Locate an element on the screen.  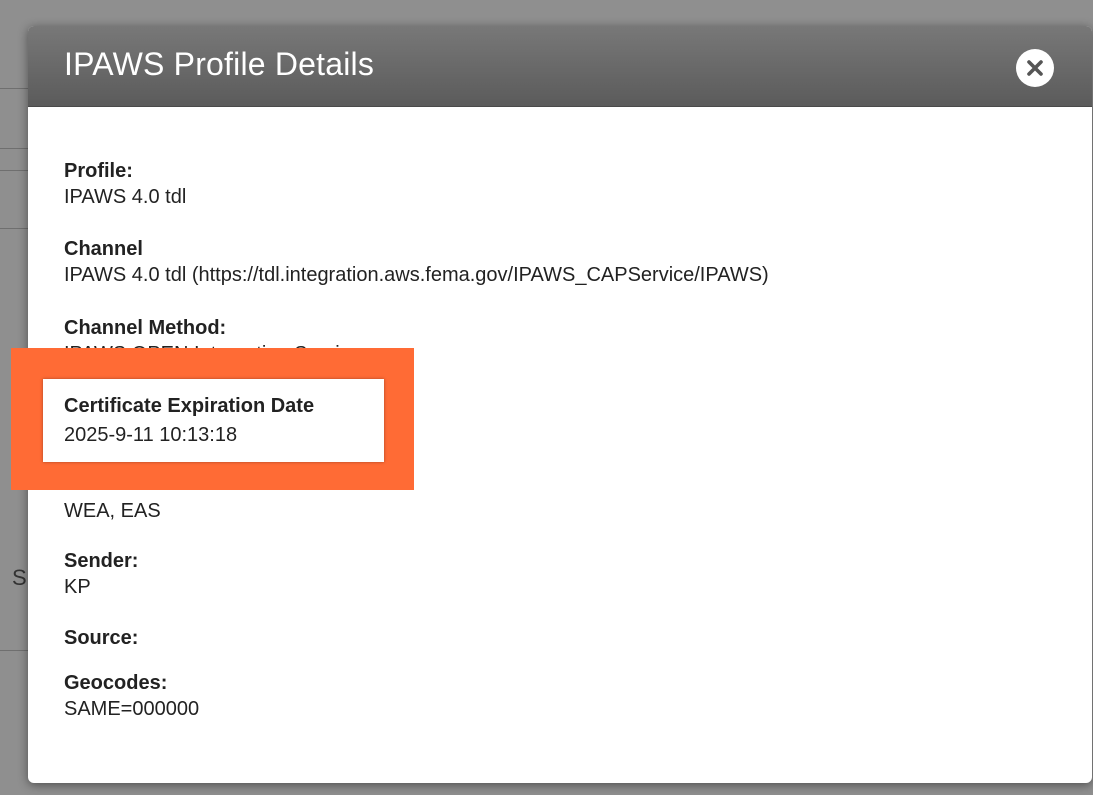
certificate-expiration-value: 2025-9-11 10:13:18 is located at coordinates (151, 435).